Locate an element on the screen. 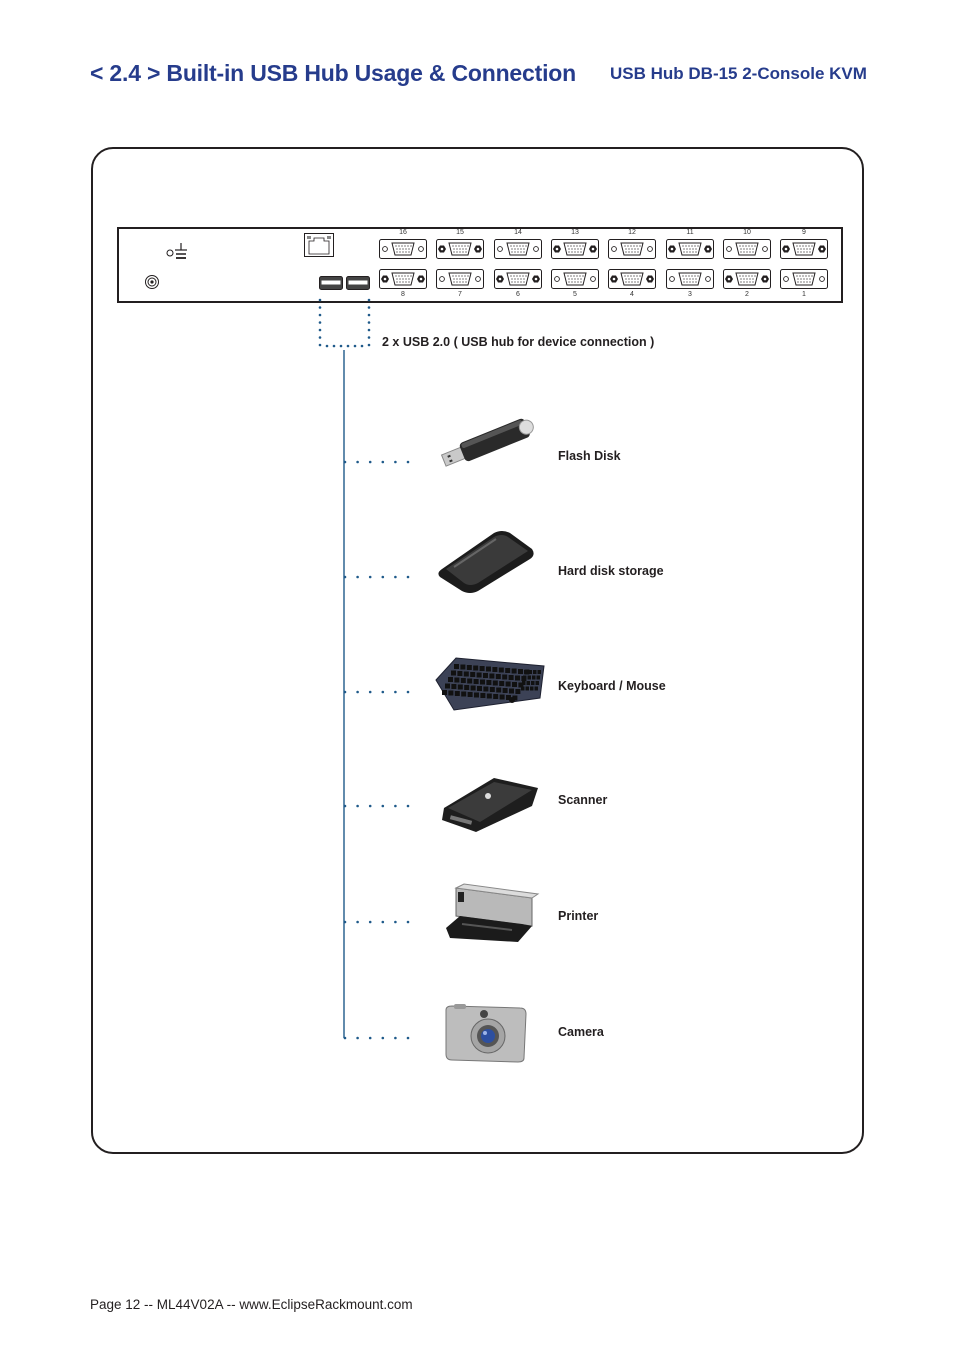  device-label: Printer is located at coordinates (578, 916).